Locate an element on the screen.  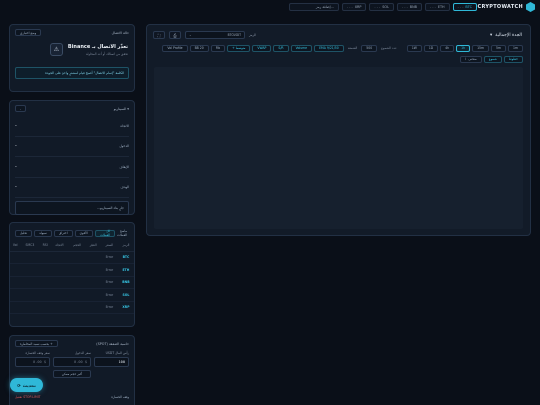
col-trend: الاتجاه is located at coordinates (59, 245).